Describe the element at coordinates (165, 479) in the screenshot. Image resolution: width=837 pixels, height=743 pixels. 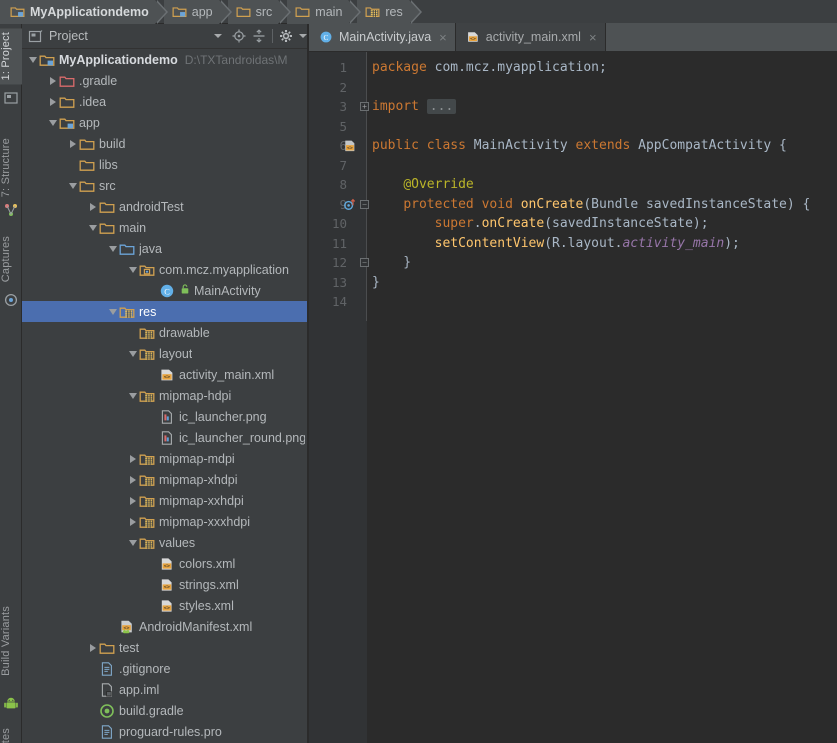
I see `tree-node: mipmap-xhdpi` at that location.